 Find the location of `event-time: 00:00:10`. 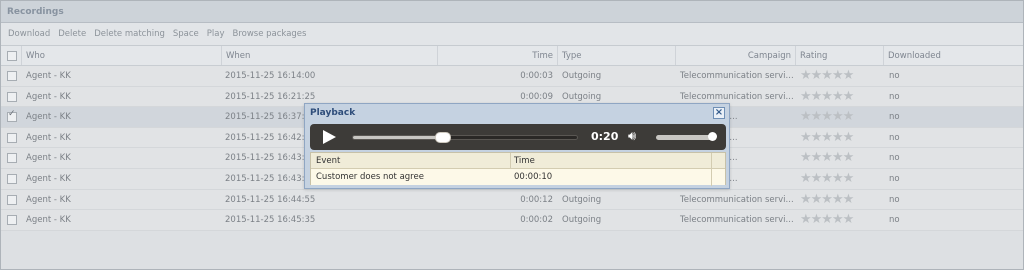

event-time: 00:00:10 is located at coordinates (533, 177).